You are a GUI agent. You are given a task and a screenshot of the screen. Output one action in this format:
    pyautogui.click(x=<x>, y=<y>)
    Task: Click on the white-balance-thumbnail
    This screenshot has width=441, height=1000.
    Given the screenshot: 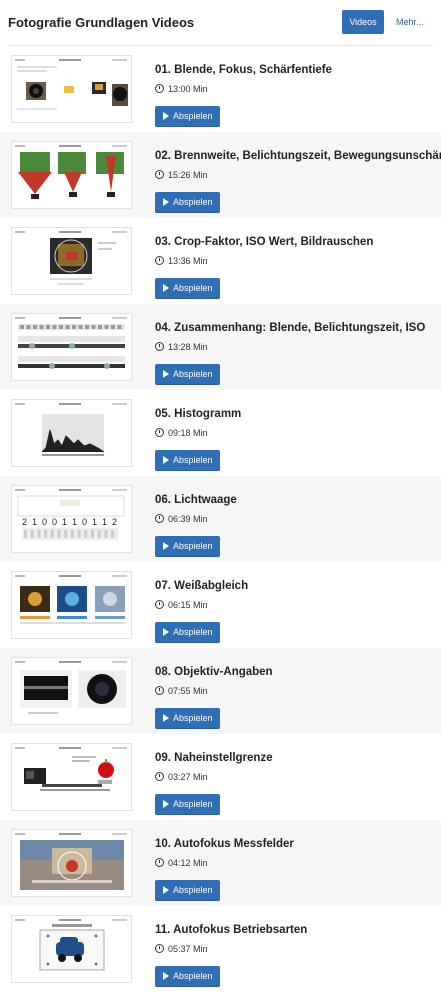 What is the action you would take?
    pyautogui.click(x=71, y=605)
    